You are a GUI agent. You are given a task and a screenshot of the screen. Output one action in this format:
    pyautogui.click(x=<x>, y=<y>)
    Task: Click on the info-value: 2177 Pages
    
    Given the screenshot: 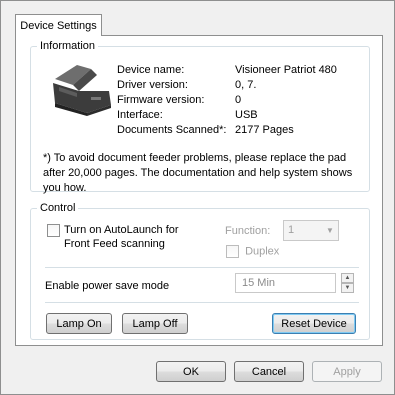 What is the action you would take?
    pyautogui.click(x=264, y=130)
    